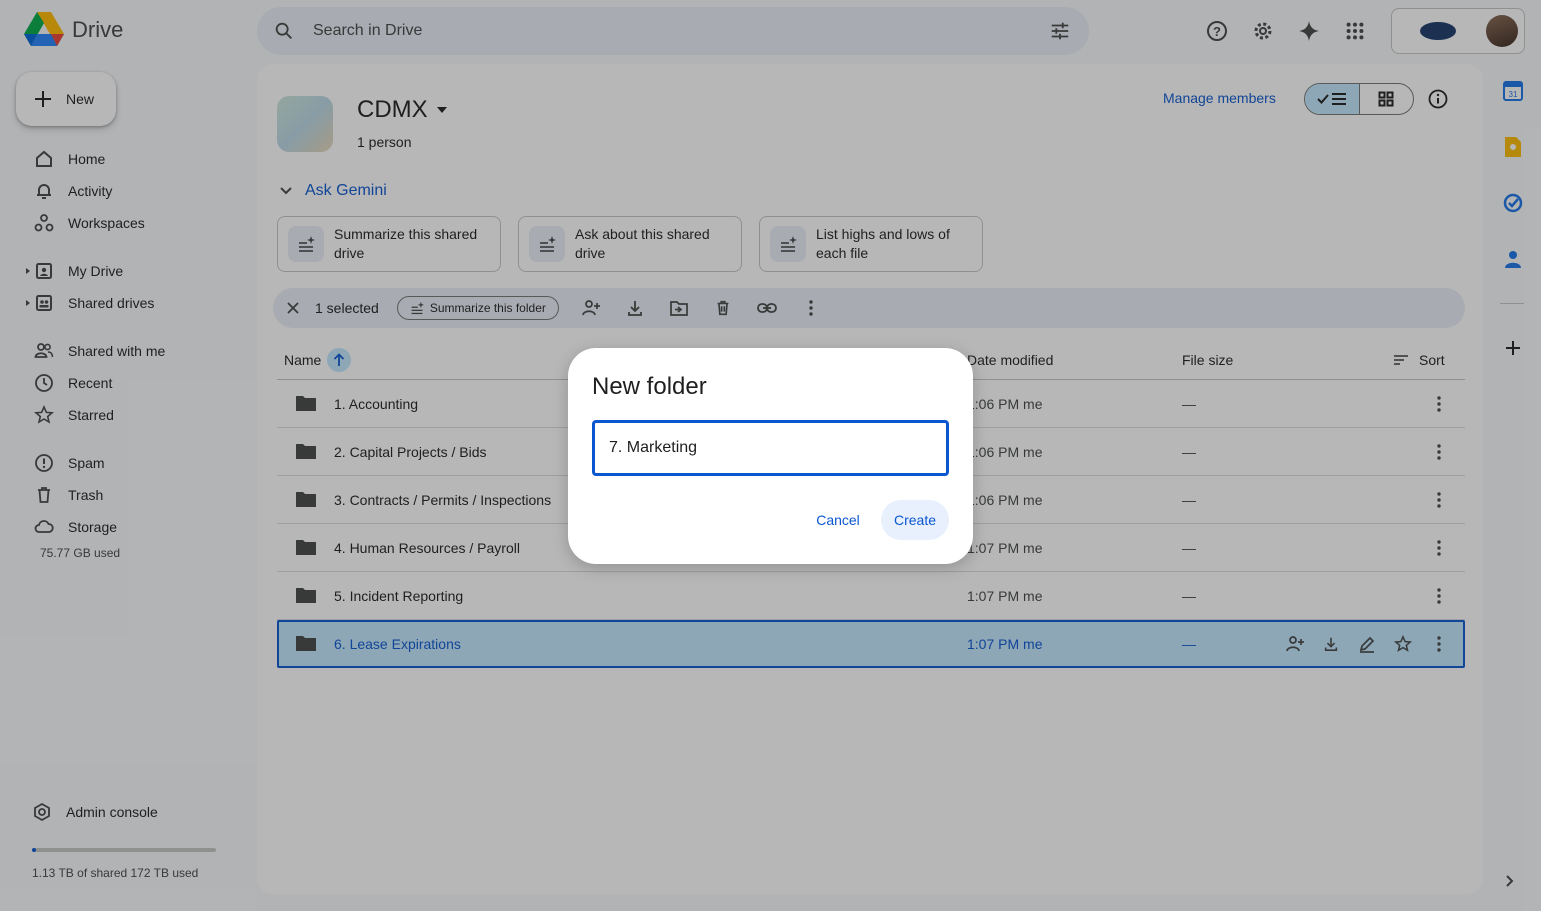 The width and height of the screenshot is (1541, 911). I want to click on folder-name-input, so click(770, 448).